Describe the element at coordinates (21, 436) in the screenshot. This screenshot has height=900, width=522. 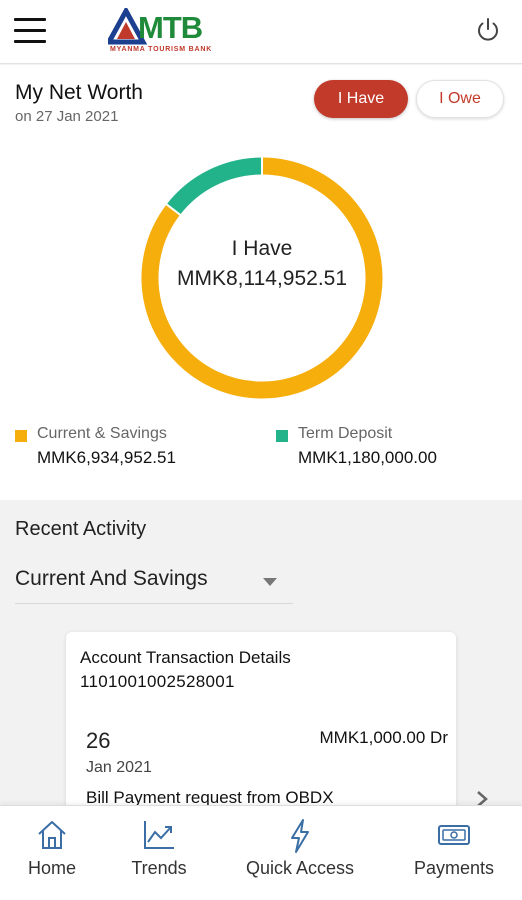
I see `legend-swatch-current-savings` at that location.